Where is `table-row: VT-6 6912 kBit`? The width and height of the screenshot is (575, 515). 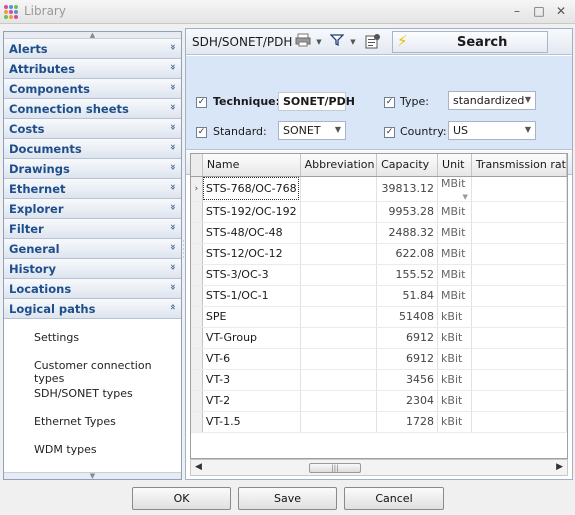 table-row: VT-6 6912 kBit is located at coordinates (379, 359).